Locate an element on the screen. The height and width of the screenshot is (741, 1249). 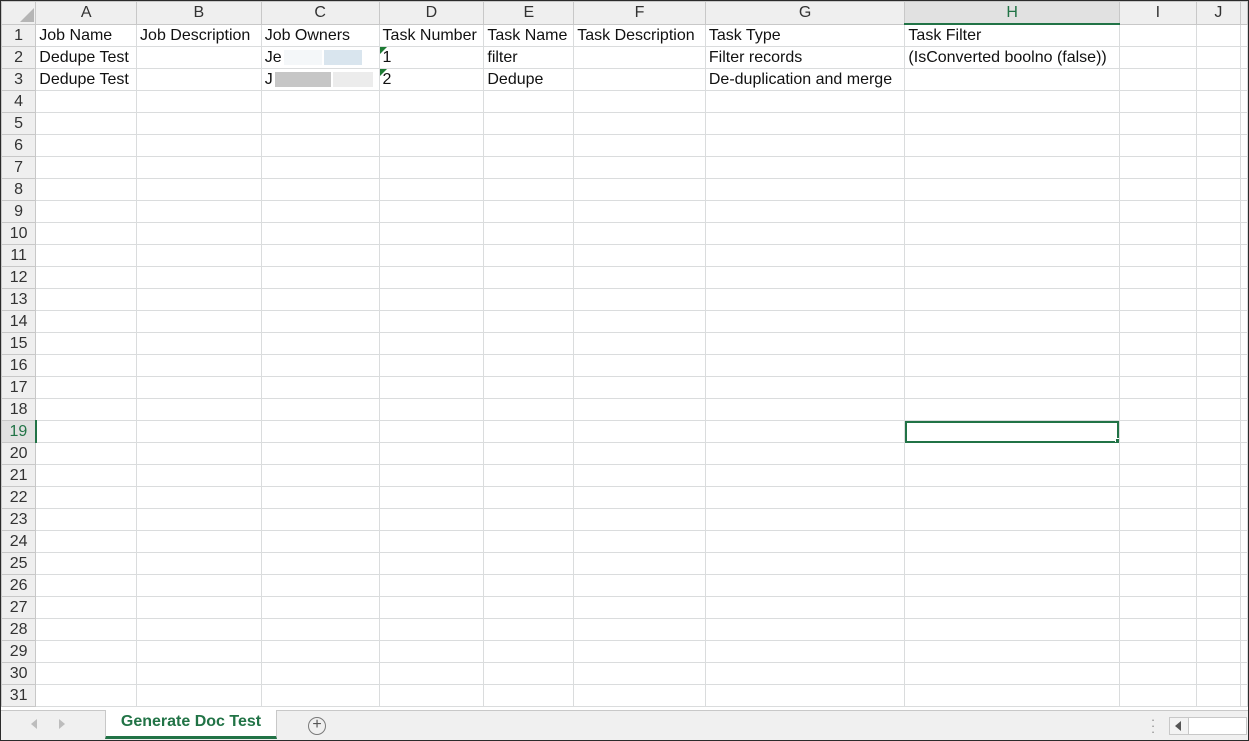
cell-c23 is located at coordinates (320, 519).